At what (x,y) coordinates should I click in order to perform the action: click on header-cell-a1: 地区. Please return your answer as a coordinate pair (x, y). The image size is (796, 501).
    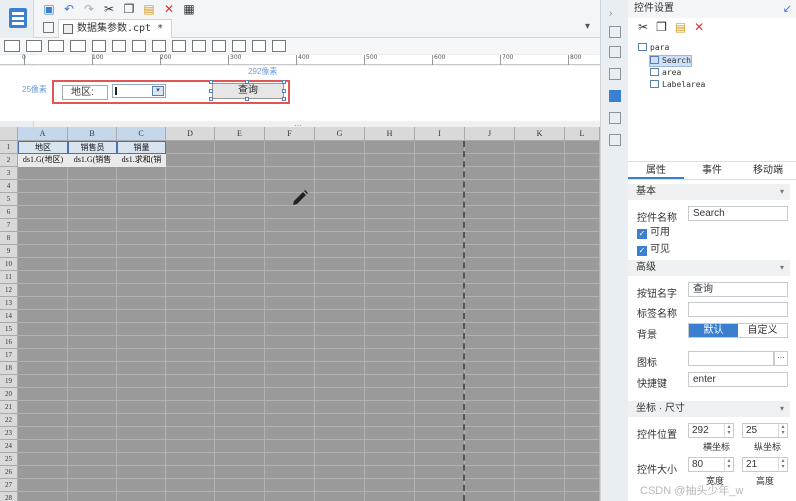
    Looking at the image, I should click on (43, 147).